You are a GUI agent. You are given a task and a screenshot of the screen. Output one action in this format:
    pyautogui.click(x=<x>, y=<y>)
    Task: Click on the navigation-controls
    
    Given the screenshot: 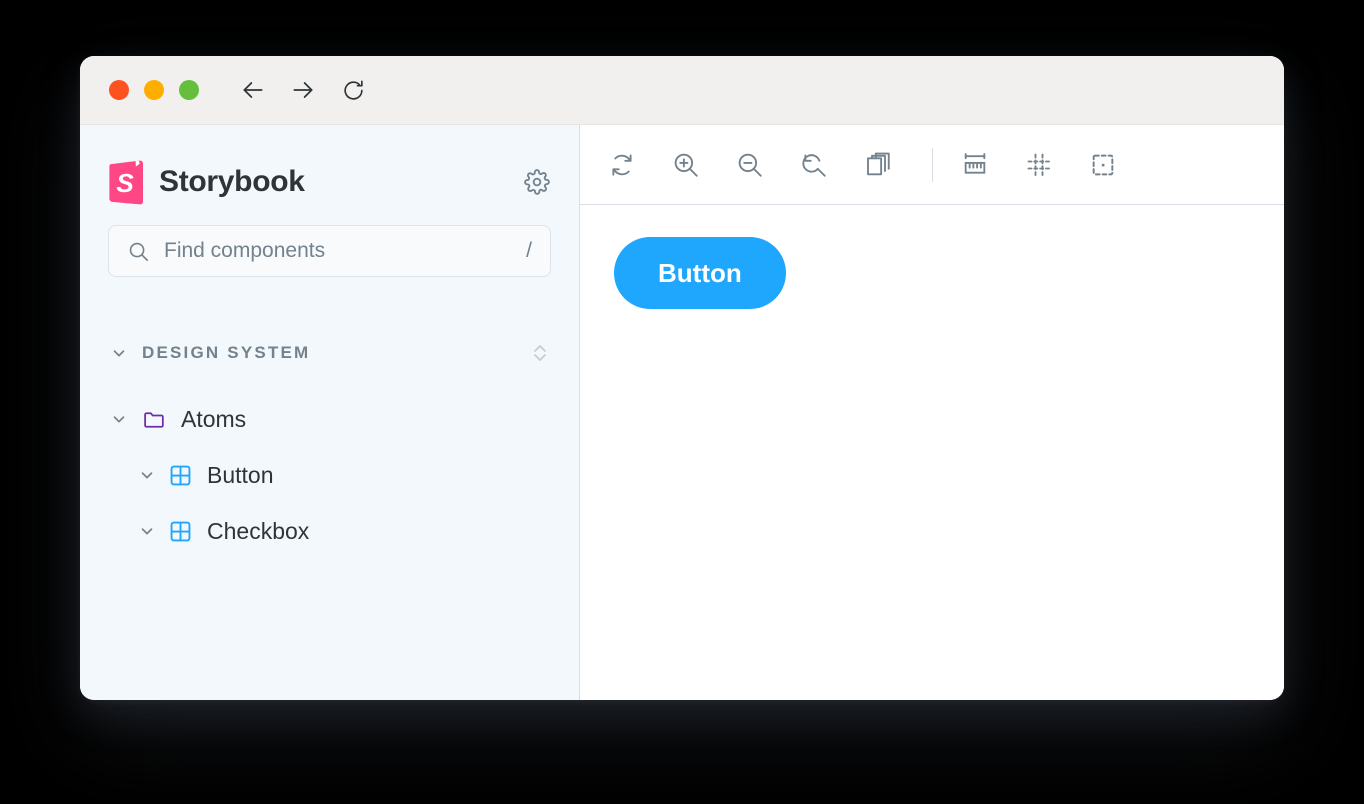 What is the action you would take?
    pyautogui.click(x=303, y=90)
    